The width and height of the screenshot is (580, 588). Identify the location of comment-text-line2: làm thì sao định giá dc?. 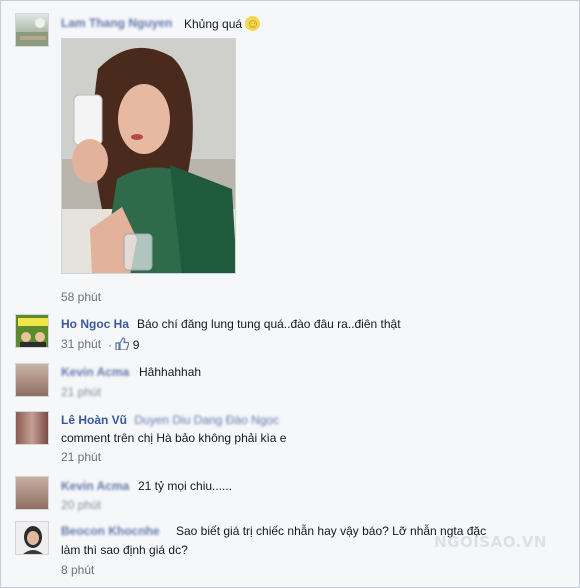
(124, 550).